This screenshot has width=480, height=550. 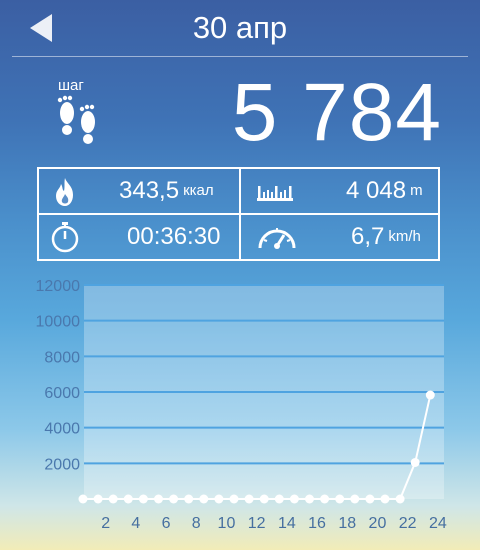 What do you see at coordinates (227, 523) in the screenshot?
I see `x-tick-label: 10` at bounding box center [227, 523].